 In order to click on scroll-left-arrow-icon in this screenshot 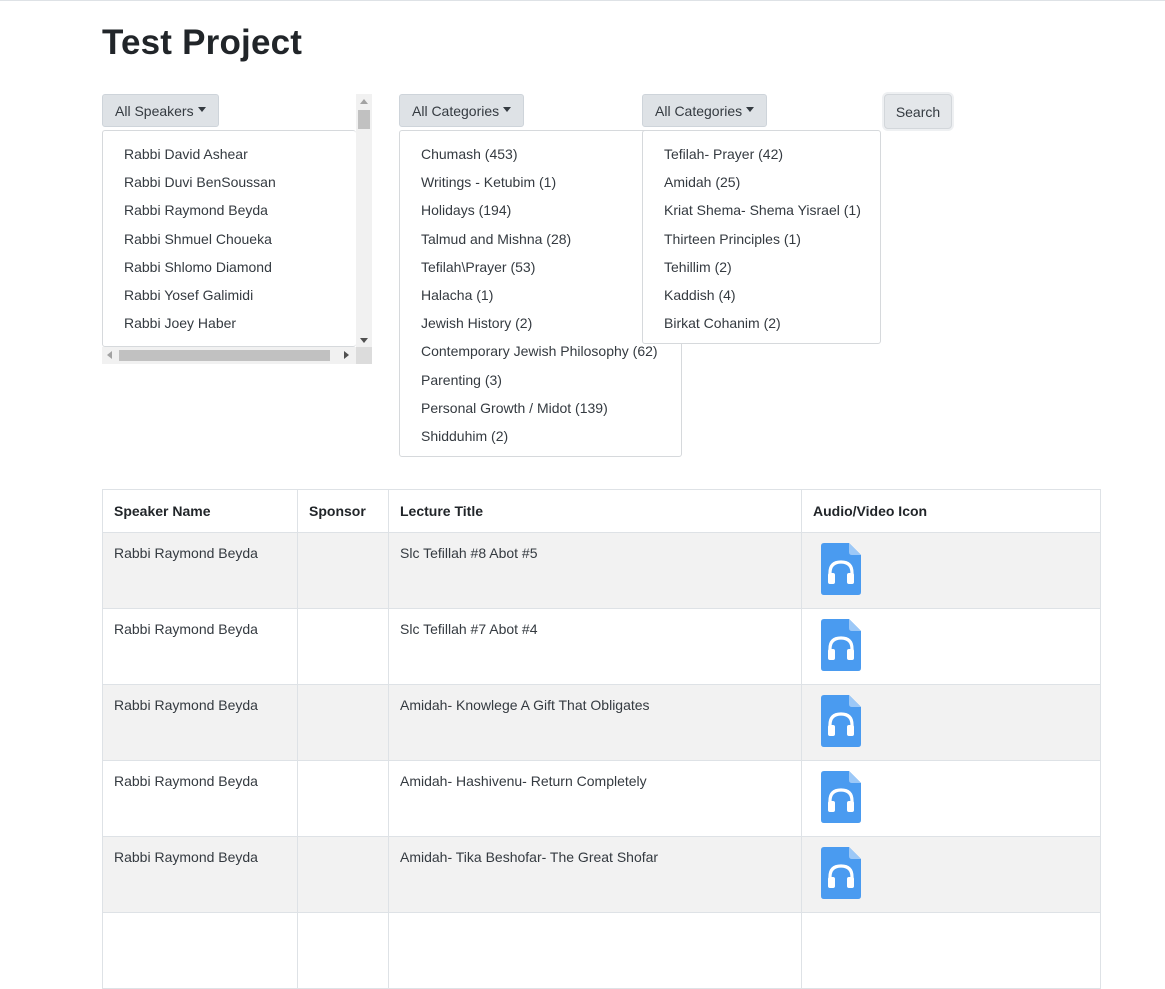, I will do `click(109, 355)`.